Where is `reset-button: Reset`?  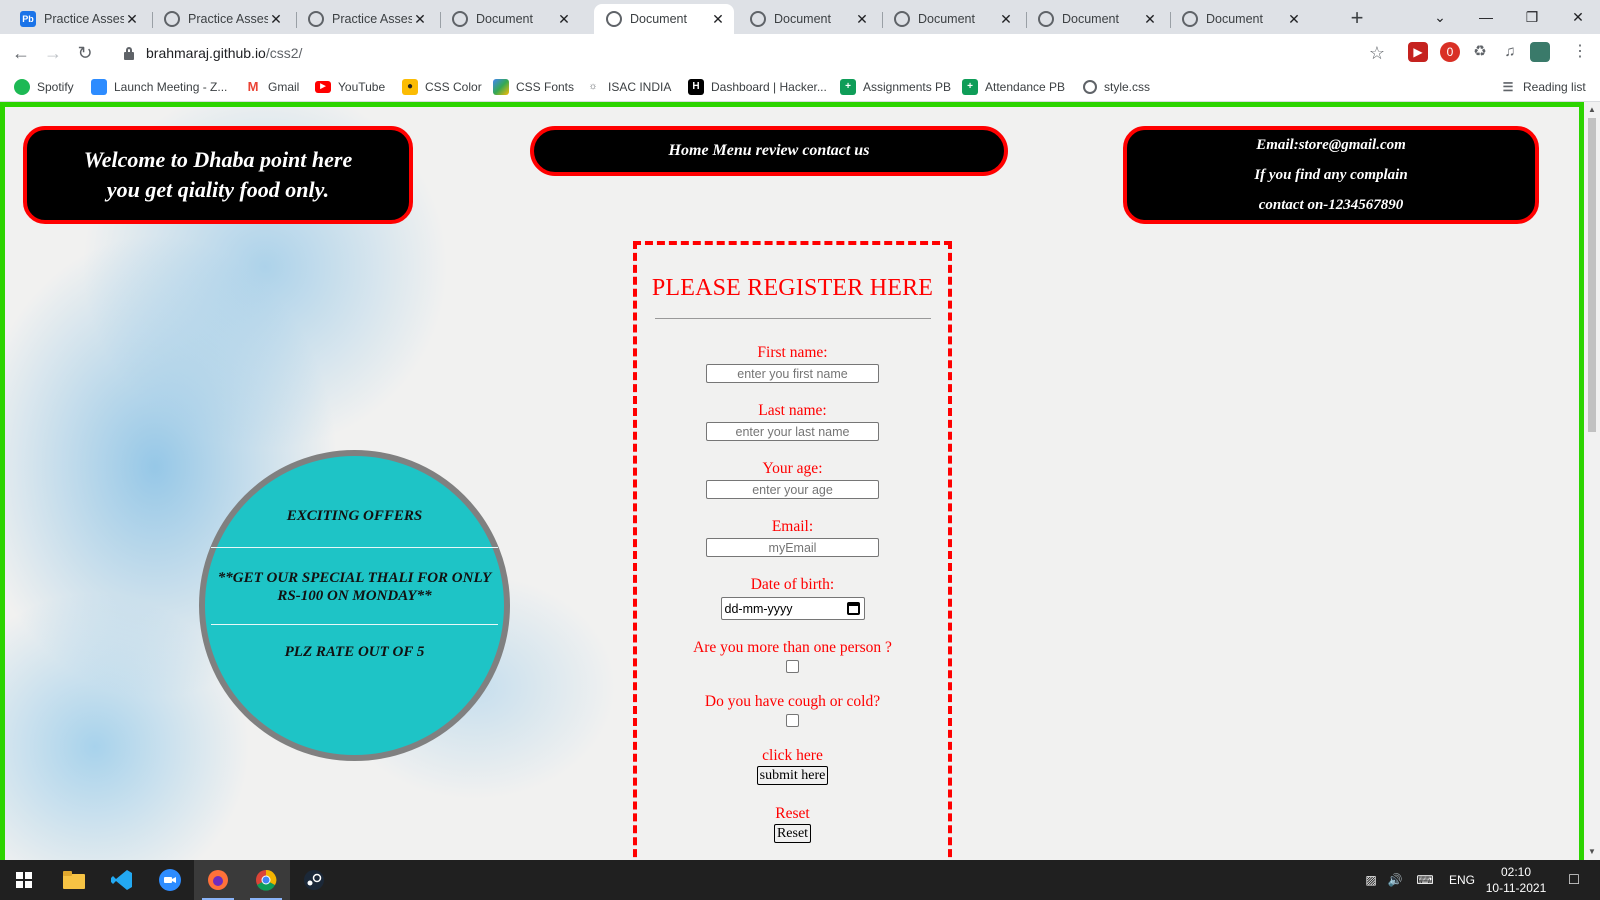 reset-button: Reset is located at coordinates (792, 833).